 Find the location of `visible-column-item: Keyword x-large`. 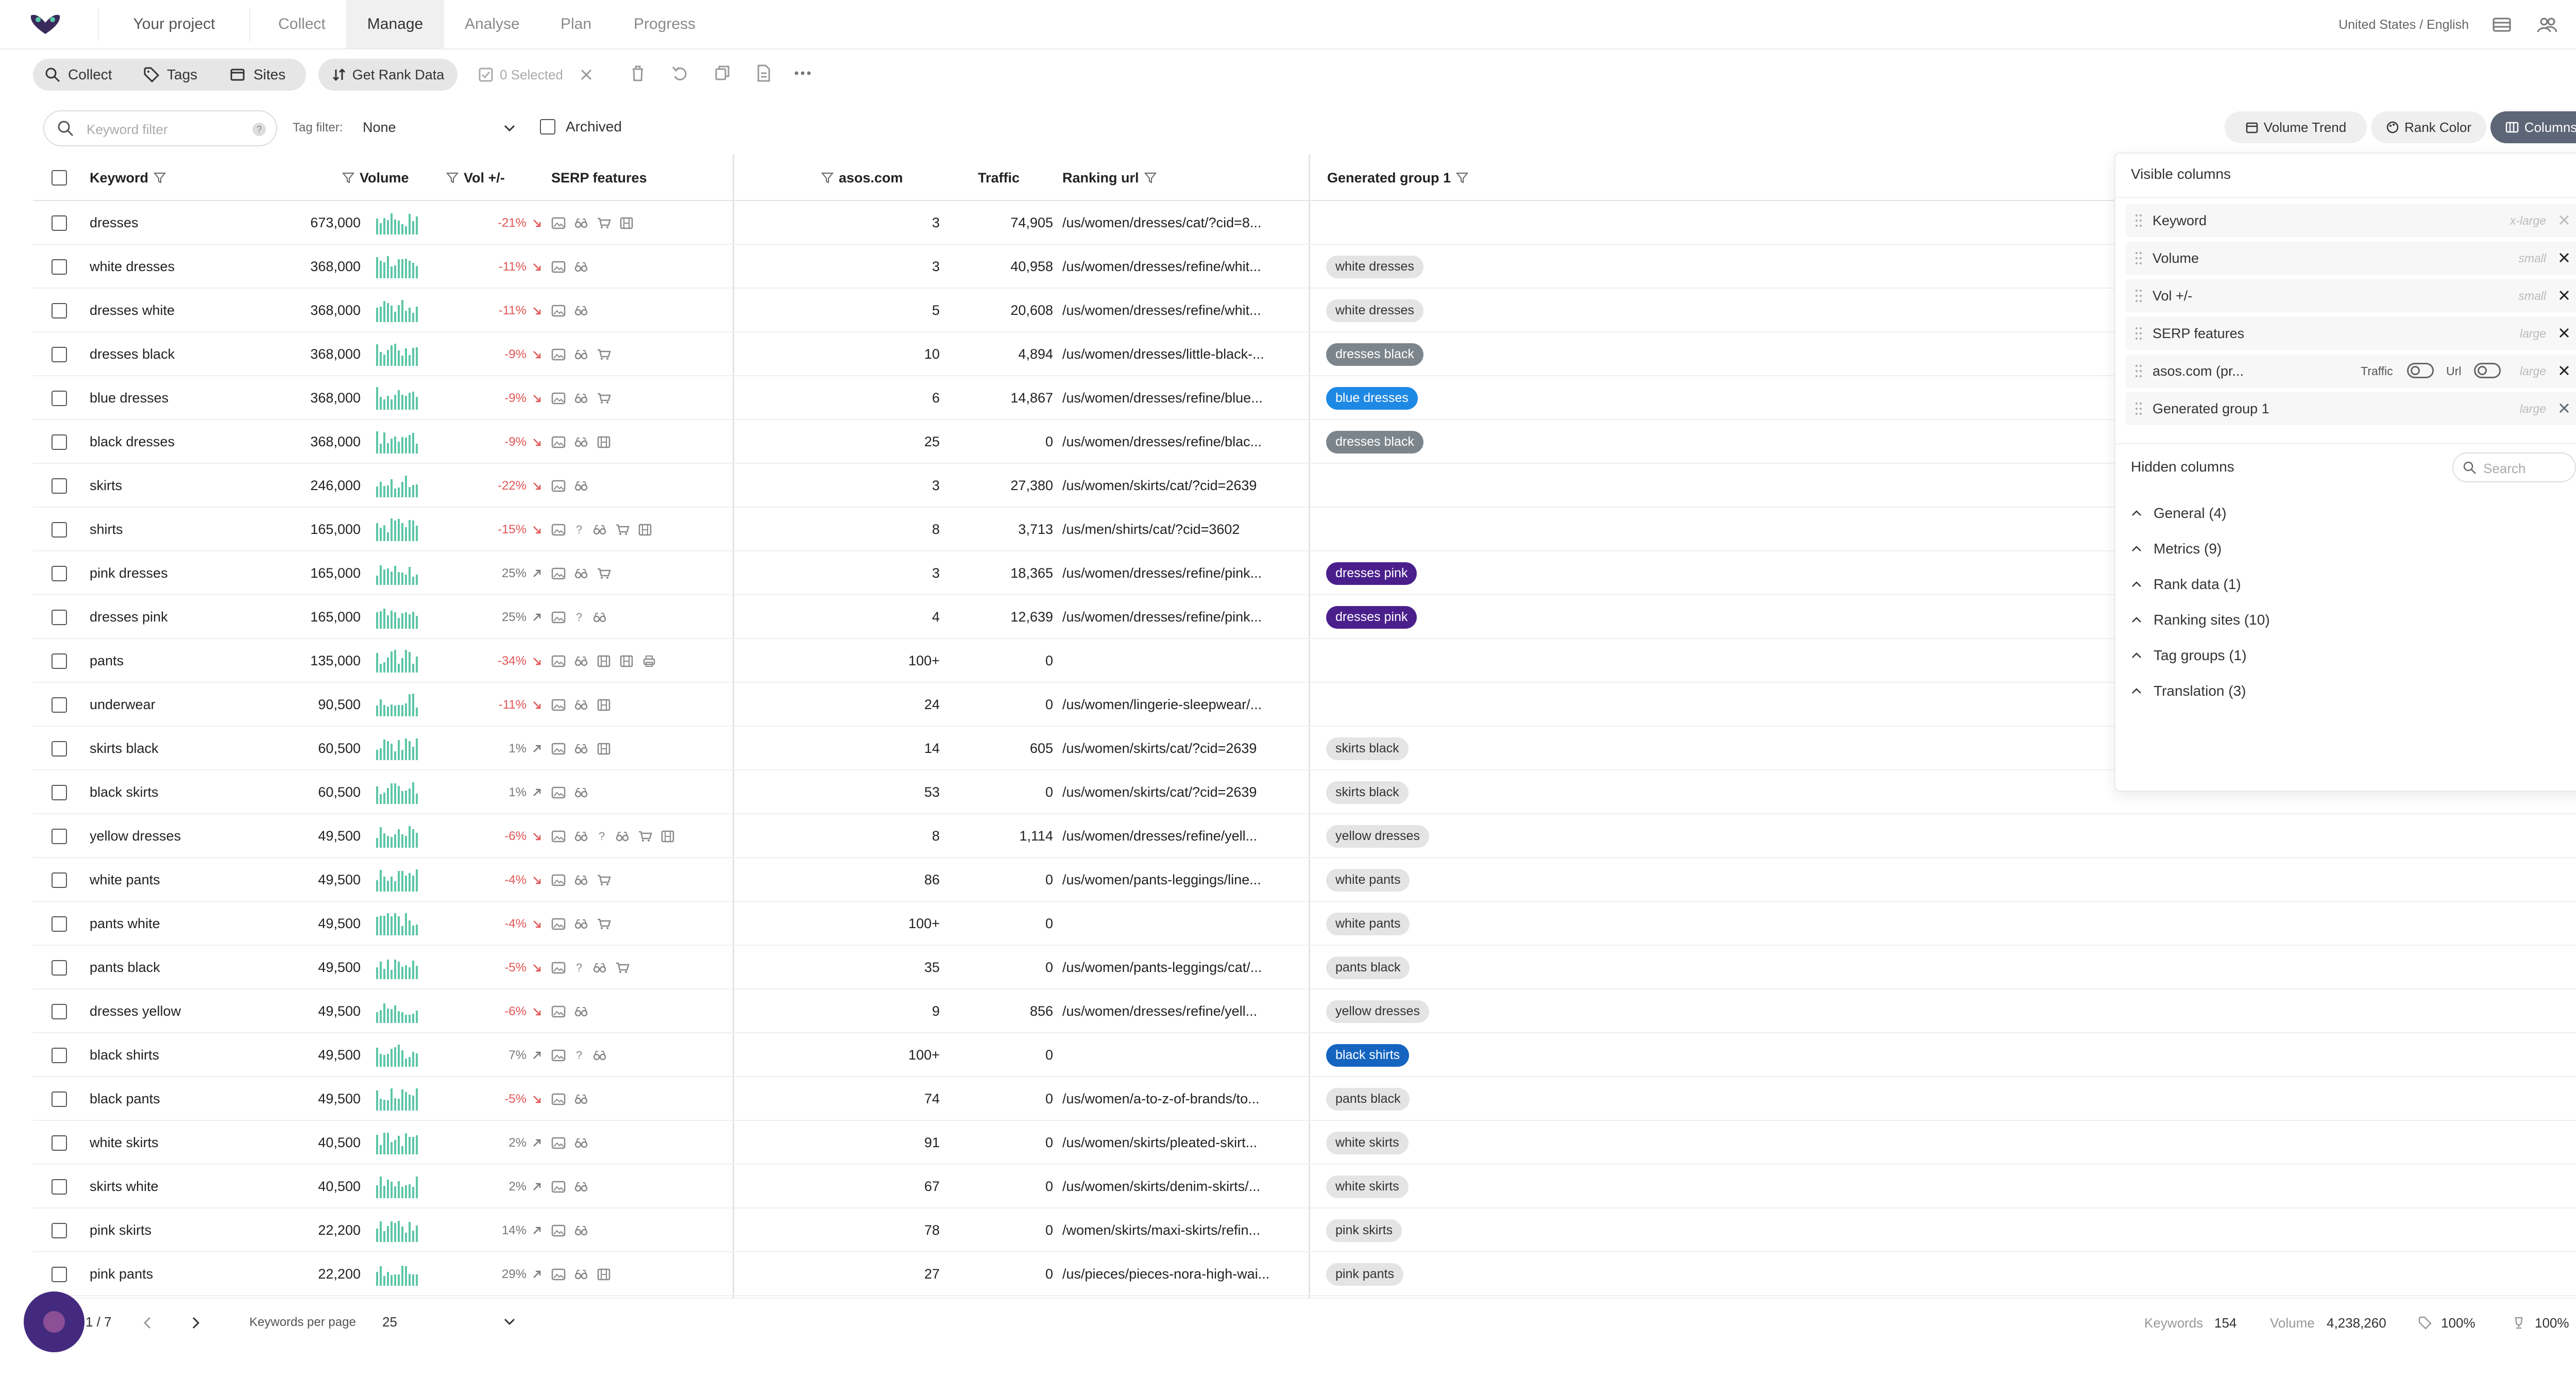

visible-column-item: Keyword x-large is located at coordinates (2351, 220).